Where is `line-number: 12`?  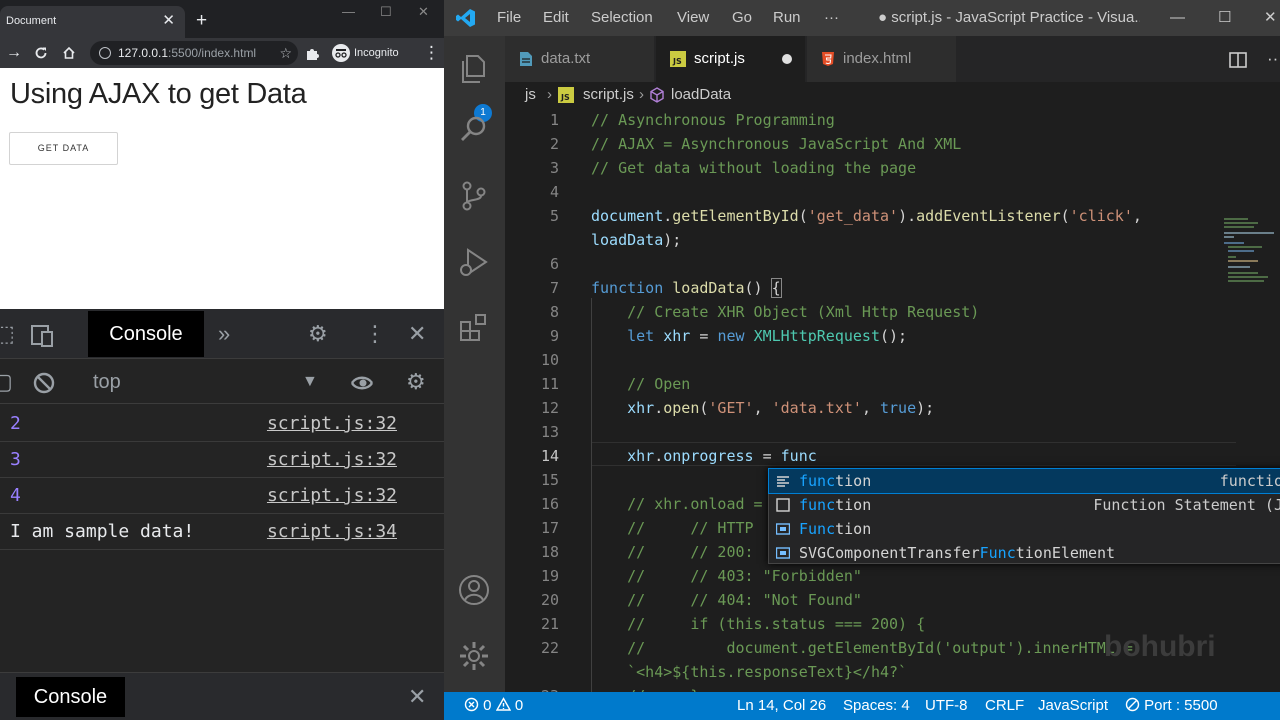
line-number: 12 is located at coordinates (549, 408).